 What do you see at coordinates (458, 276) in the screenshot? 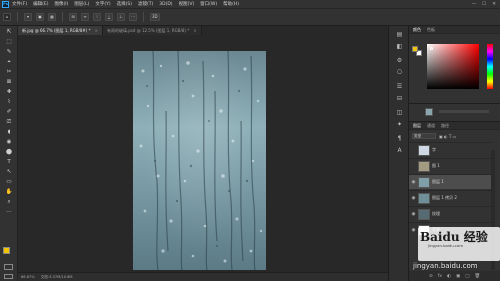
I see `group-icon: ▣` at bounding box center [458, 276].